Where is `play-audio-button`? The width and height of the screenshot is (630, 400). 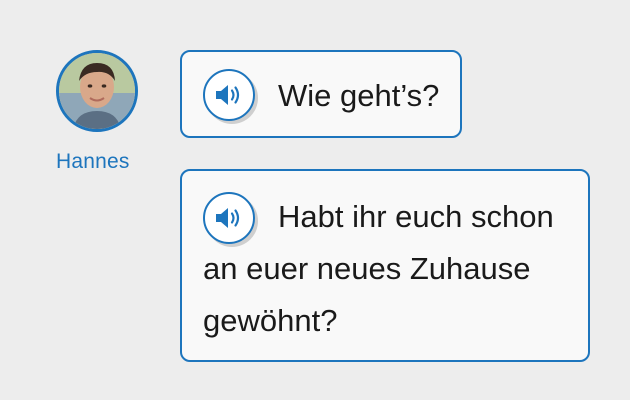 play-audio-button is located at coordinates (229, 95).